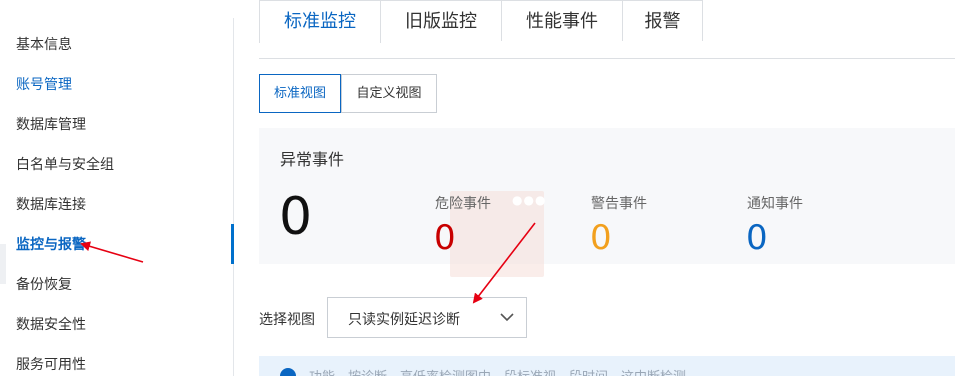 The width and height of the screenshot is (955, 376). What do you see at coordinates (233, 197) in the screenshot?
I see `sidebar-divider` at bounding box center [233, 197].